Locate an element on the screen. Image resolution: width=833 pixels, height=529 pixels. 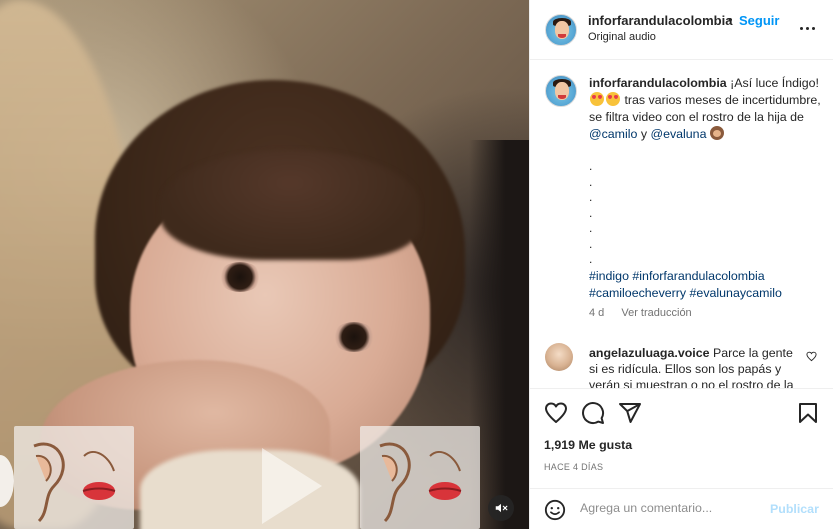
muted-speaker-icon is located at coordinates (501, 508).